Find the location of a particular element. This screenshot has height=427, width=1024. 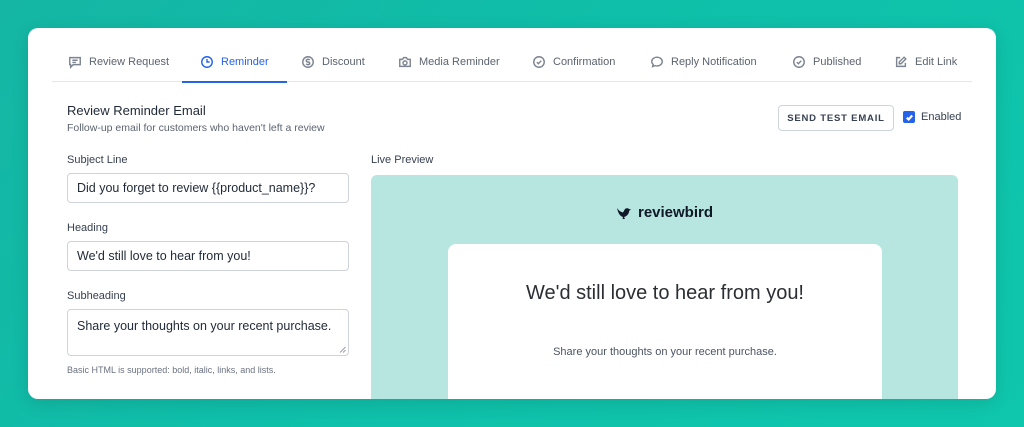

chat-bubble-icon is located at coordinates (657, 62).